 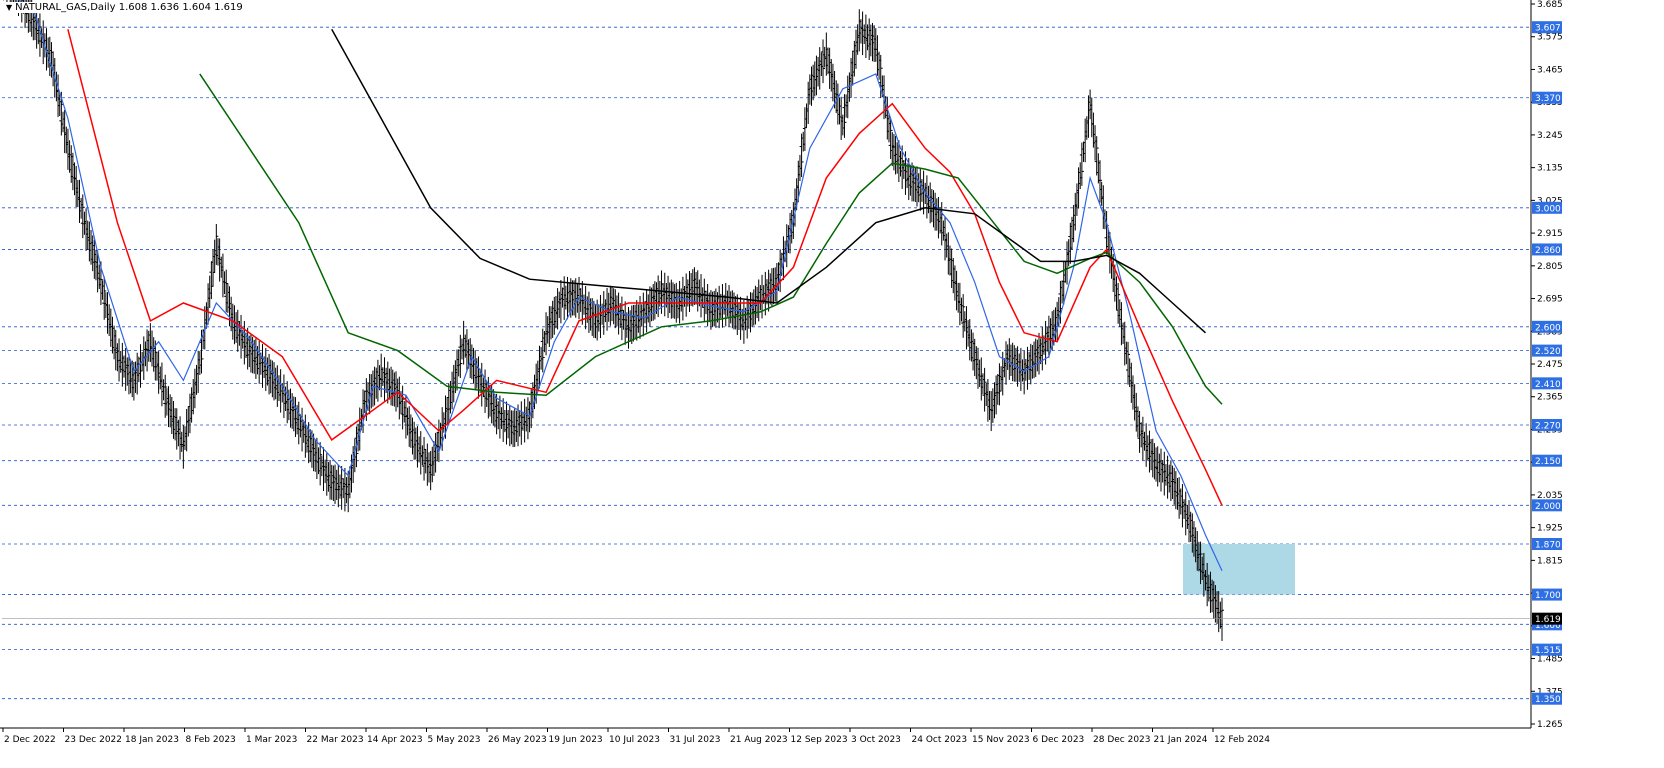 I want to click on current-price-tag: 1.619, so click(x=782, y=619).